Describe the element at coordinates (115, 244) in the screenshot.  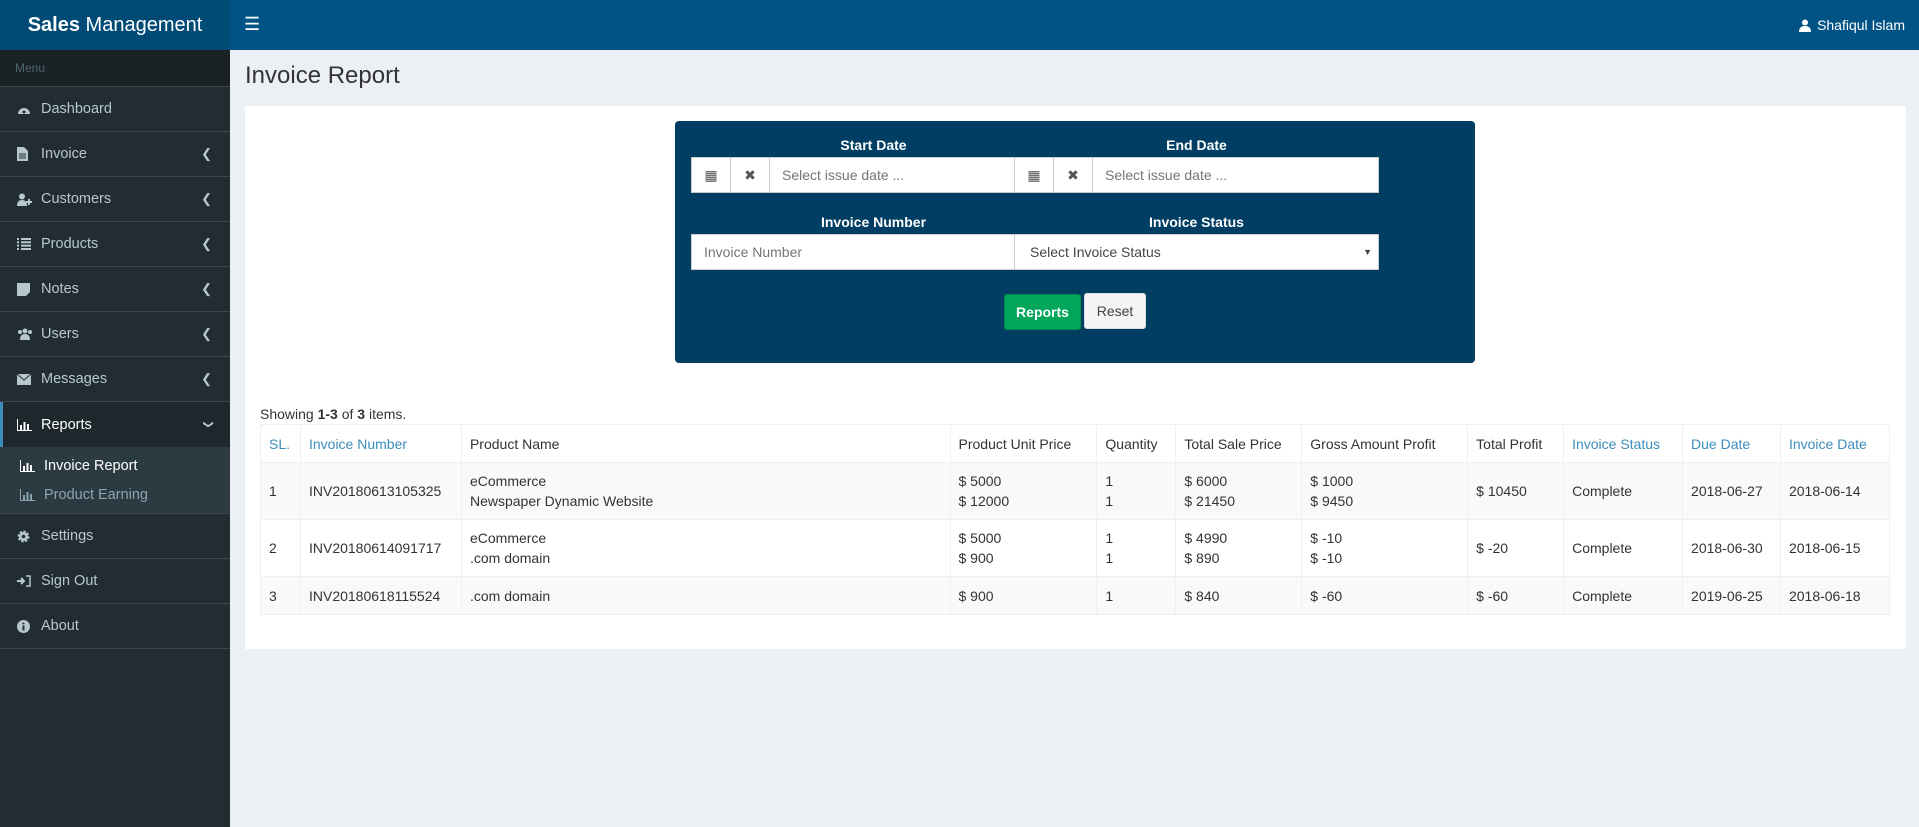
I see `sidebar-item-products: Products ❮` at that location.